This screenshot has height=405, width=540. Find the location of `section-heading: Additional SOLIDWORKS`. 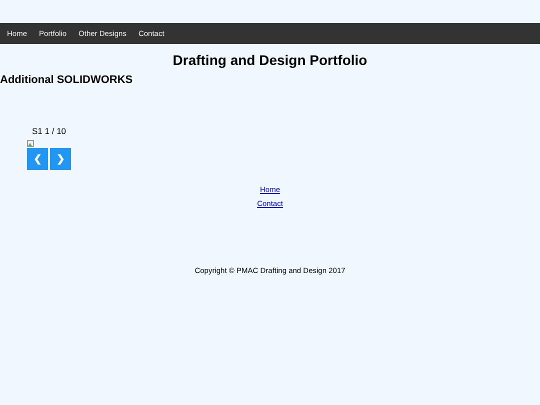

section-heading: Additional SOLIDWORKS is located at coordinates (67, 80).